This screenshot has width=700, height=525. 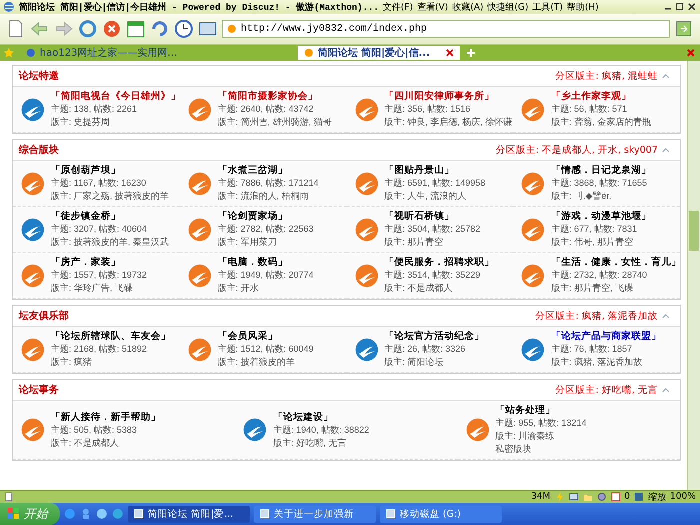 I want to click on forum-stats: 主题: 505, 帖数: 5383, so click(x=94, y=430).